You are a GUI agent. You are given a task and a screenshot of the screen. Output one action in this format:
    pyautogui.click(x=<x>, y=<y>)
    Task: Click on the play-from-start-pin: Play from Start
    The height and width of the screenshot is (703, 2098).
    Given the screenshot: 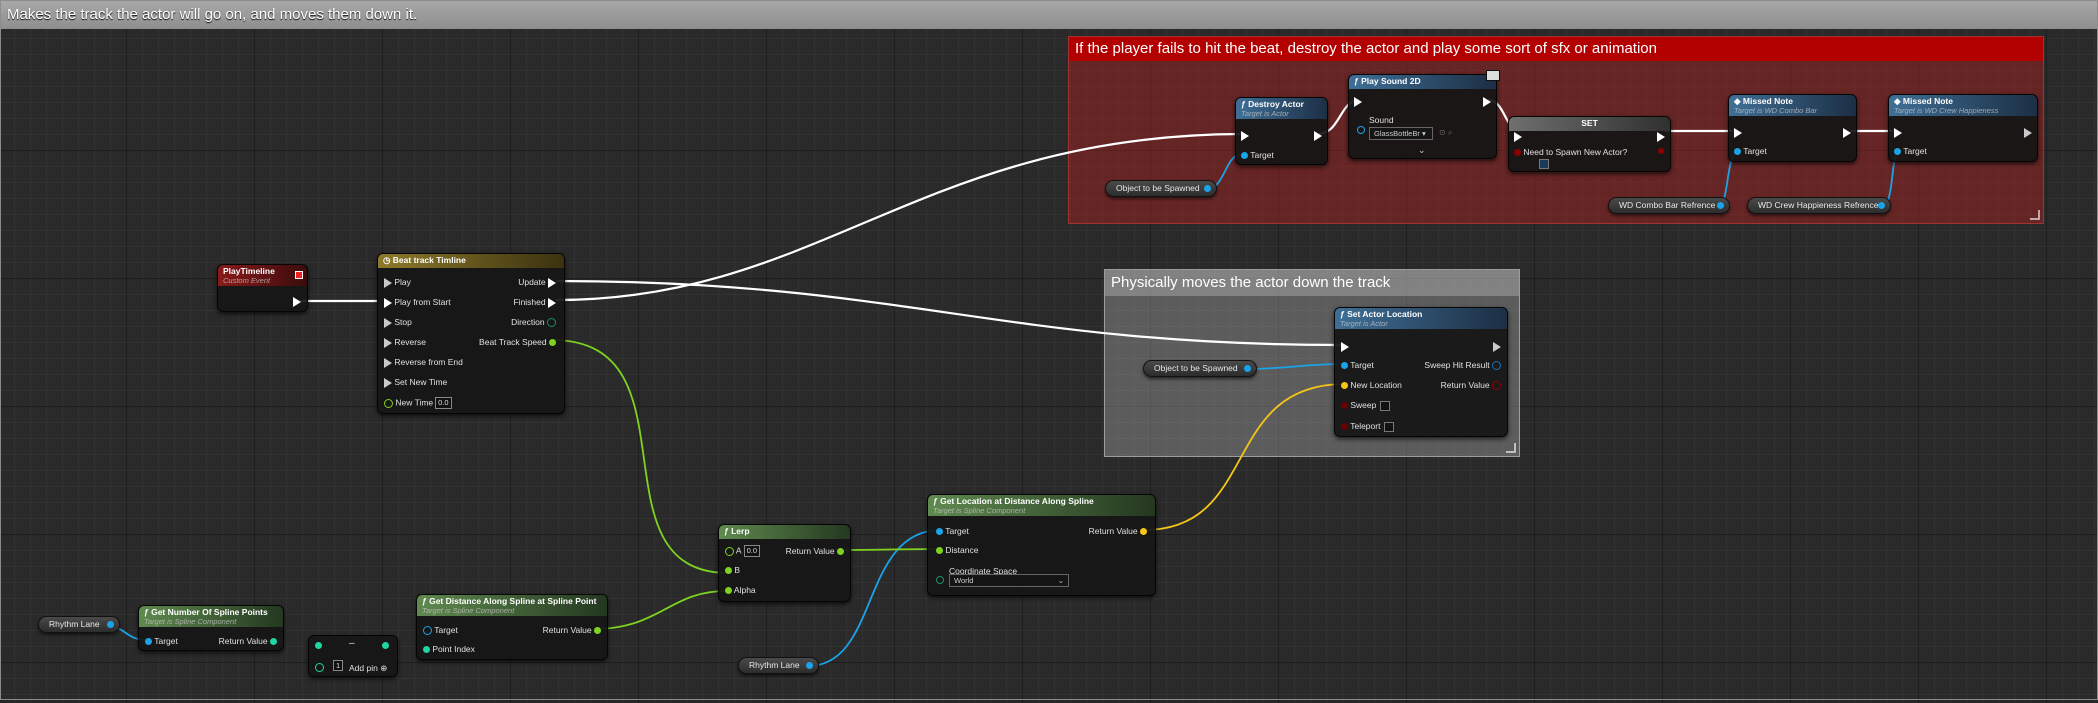 What is the action you would take?
    pyautogui.click(x=417, y=302)
    